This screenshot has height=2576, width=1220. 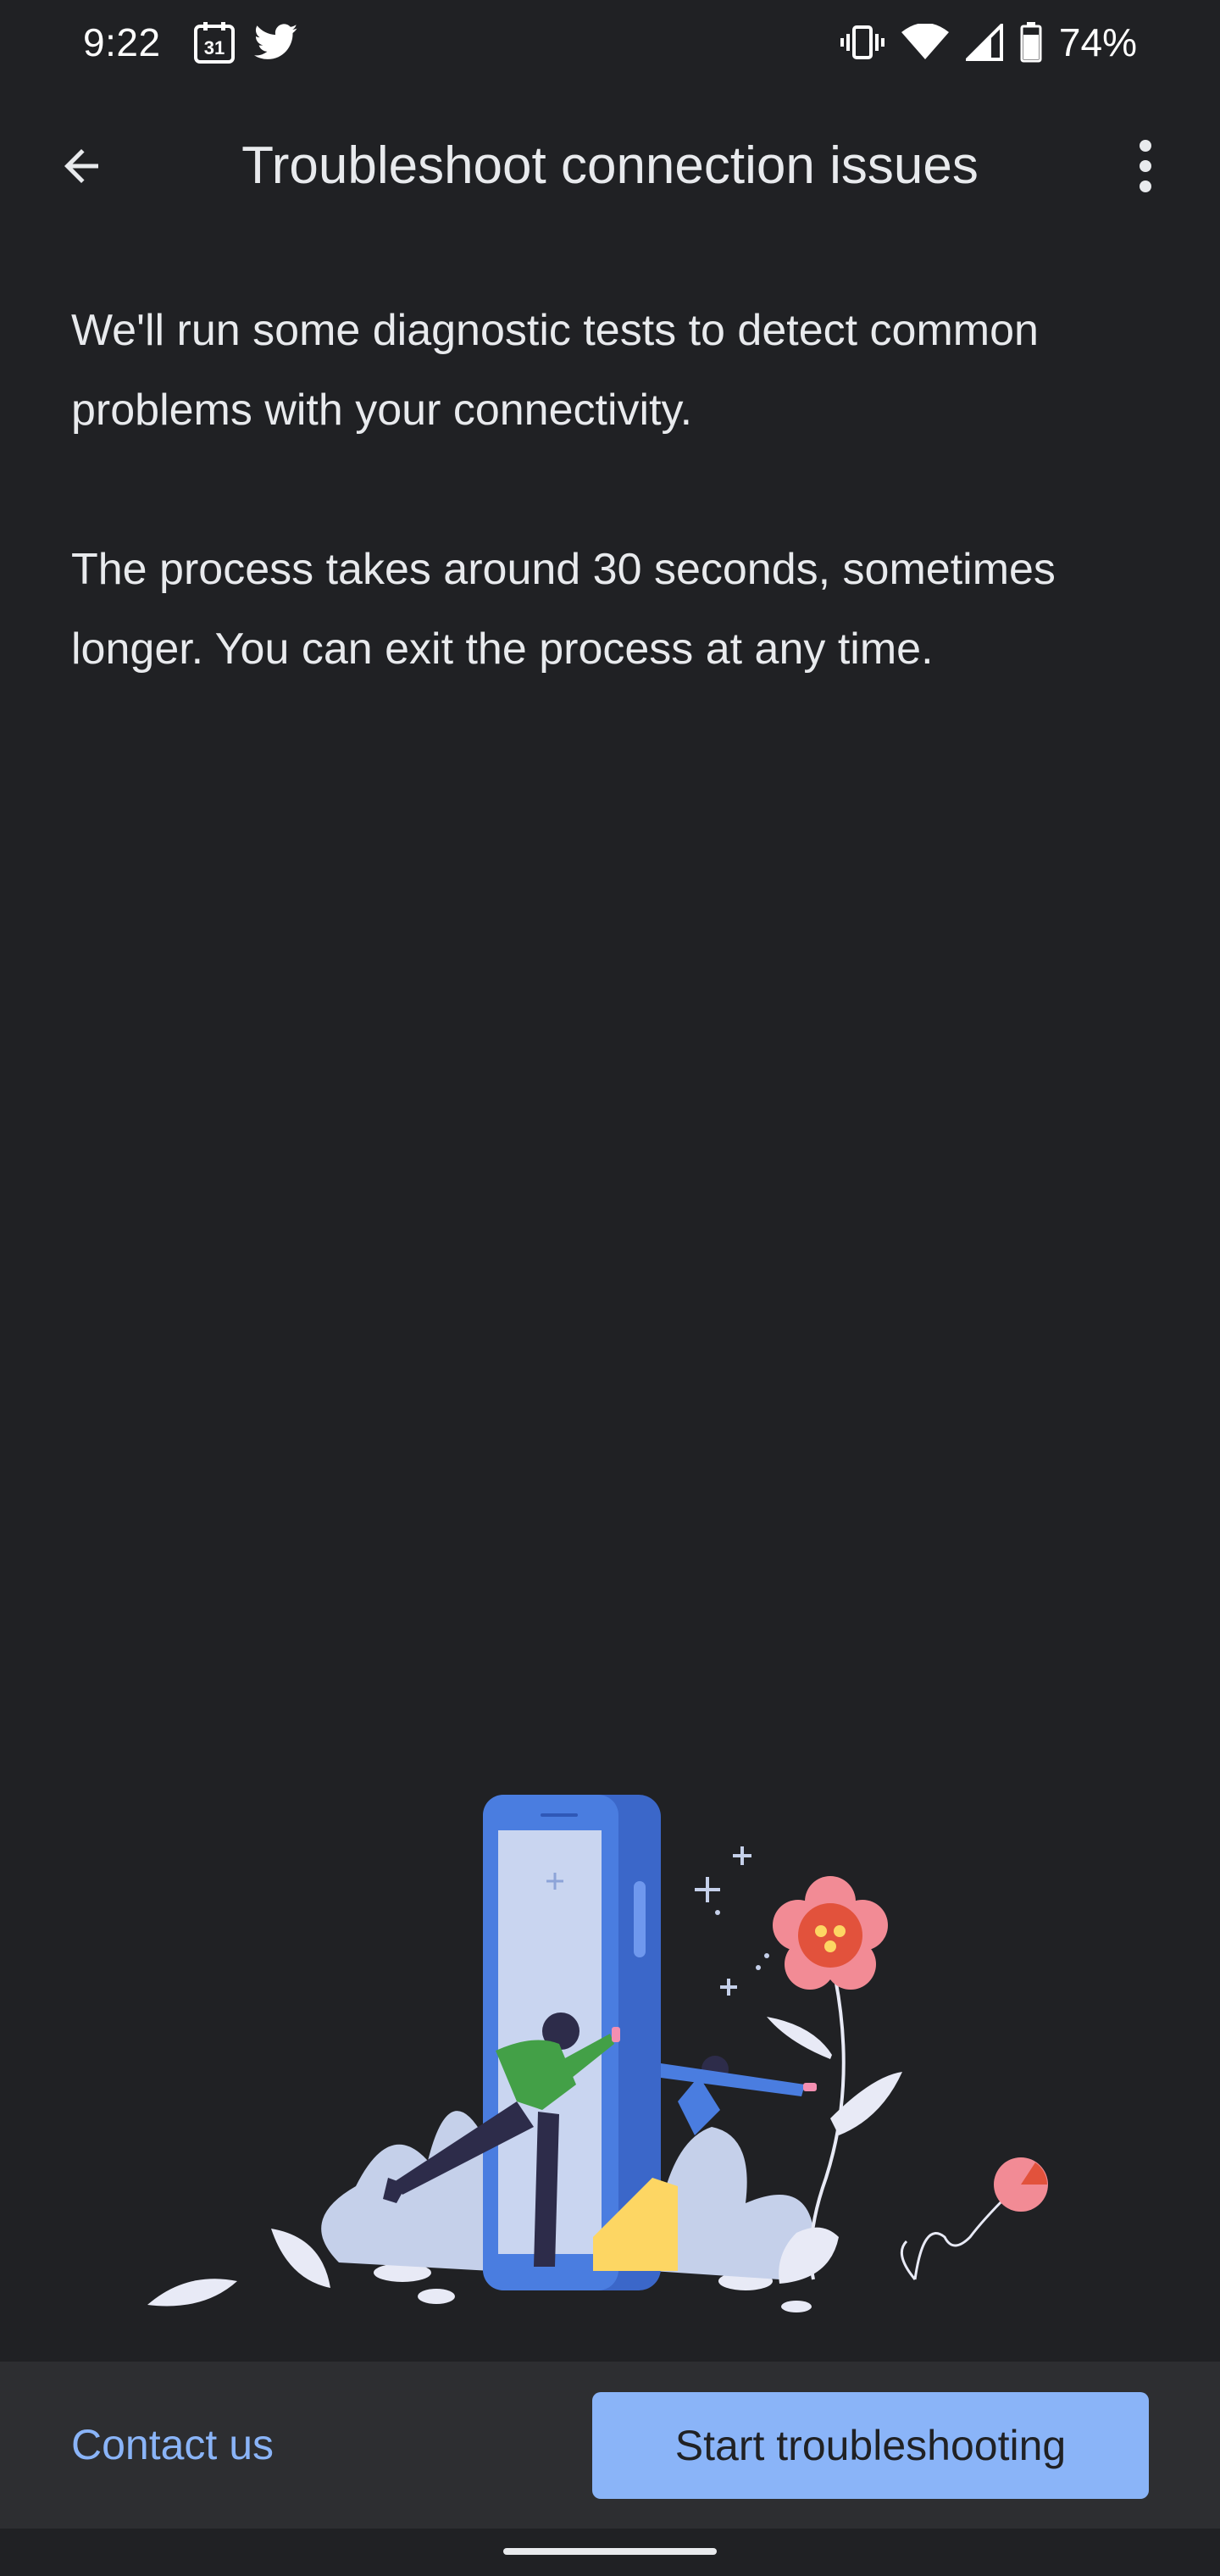 I want to click on wifi-icon, so click(x=925, y=42).